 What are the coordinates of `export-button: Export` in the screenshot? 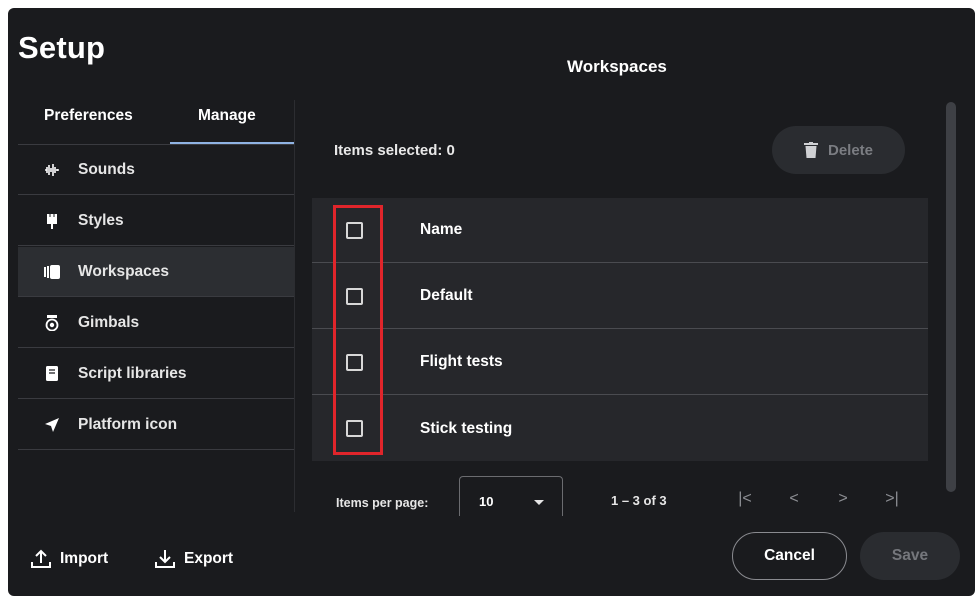 It's located at (193, 559).